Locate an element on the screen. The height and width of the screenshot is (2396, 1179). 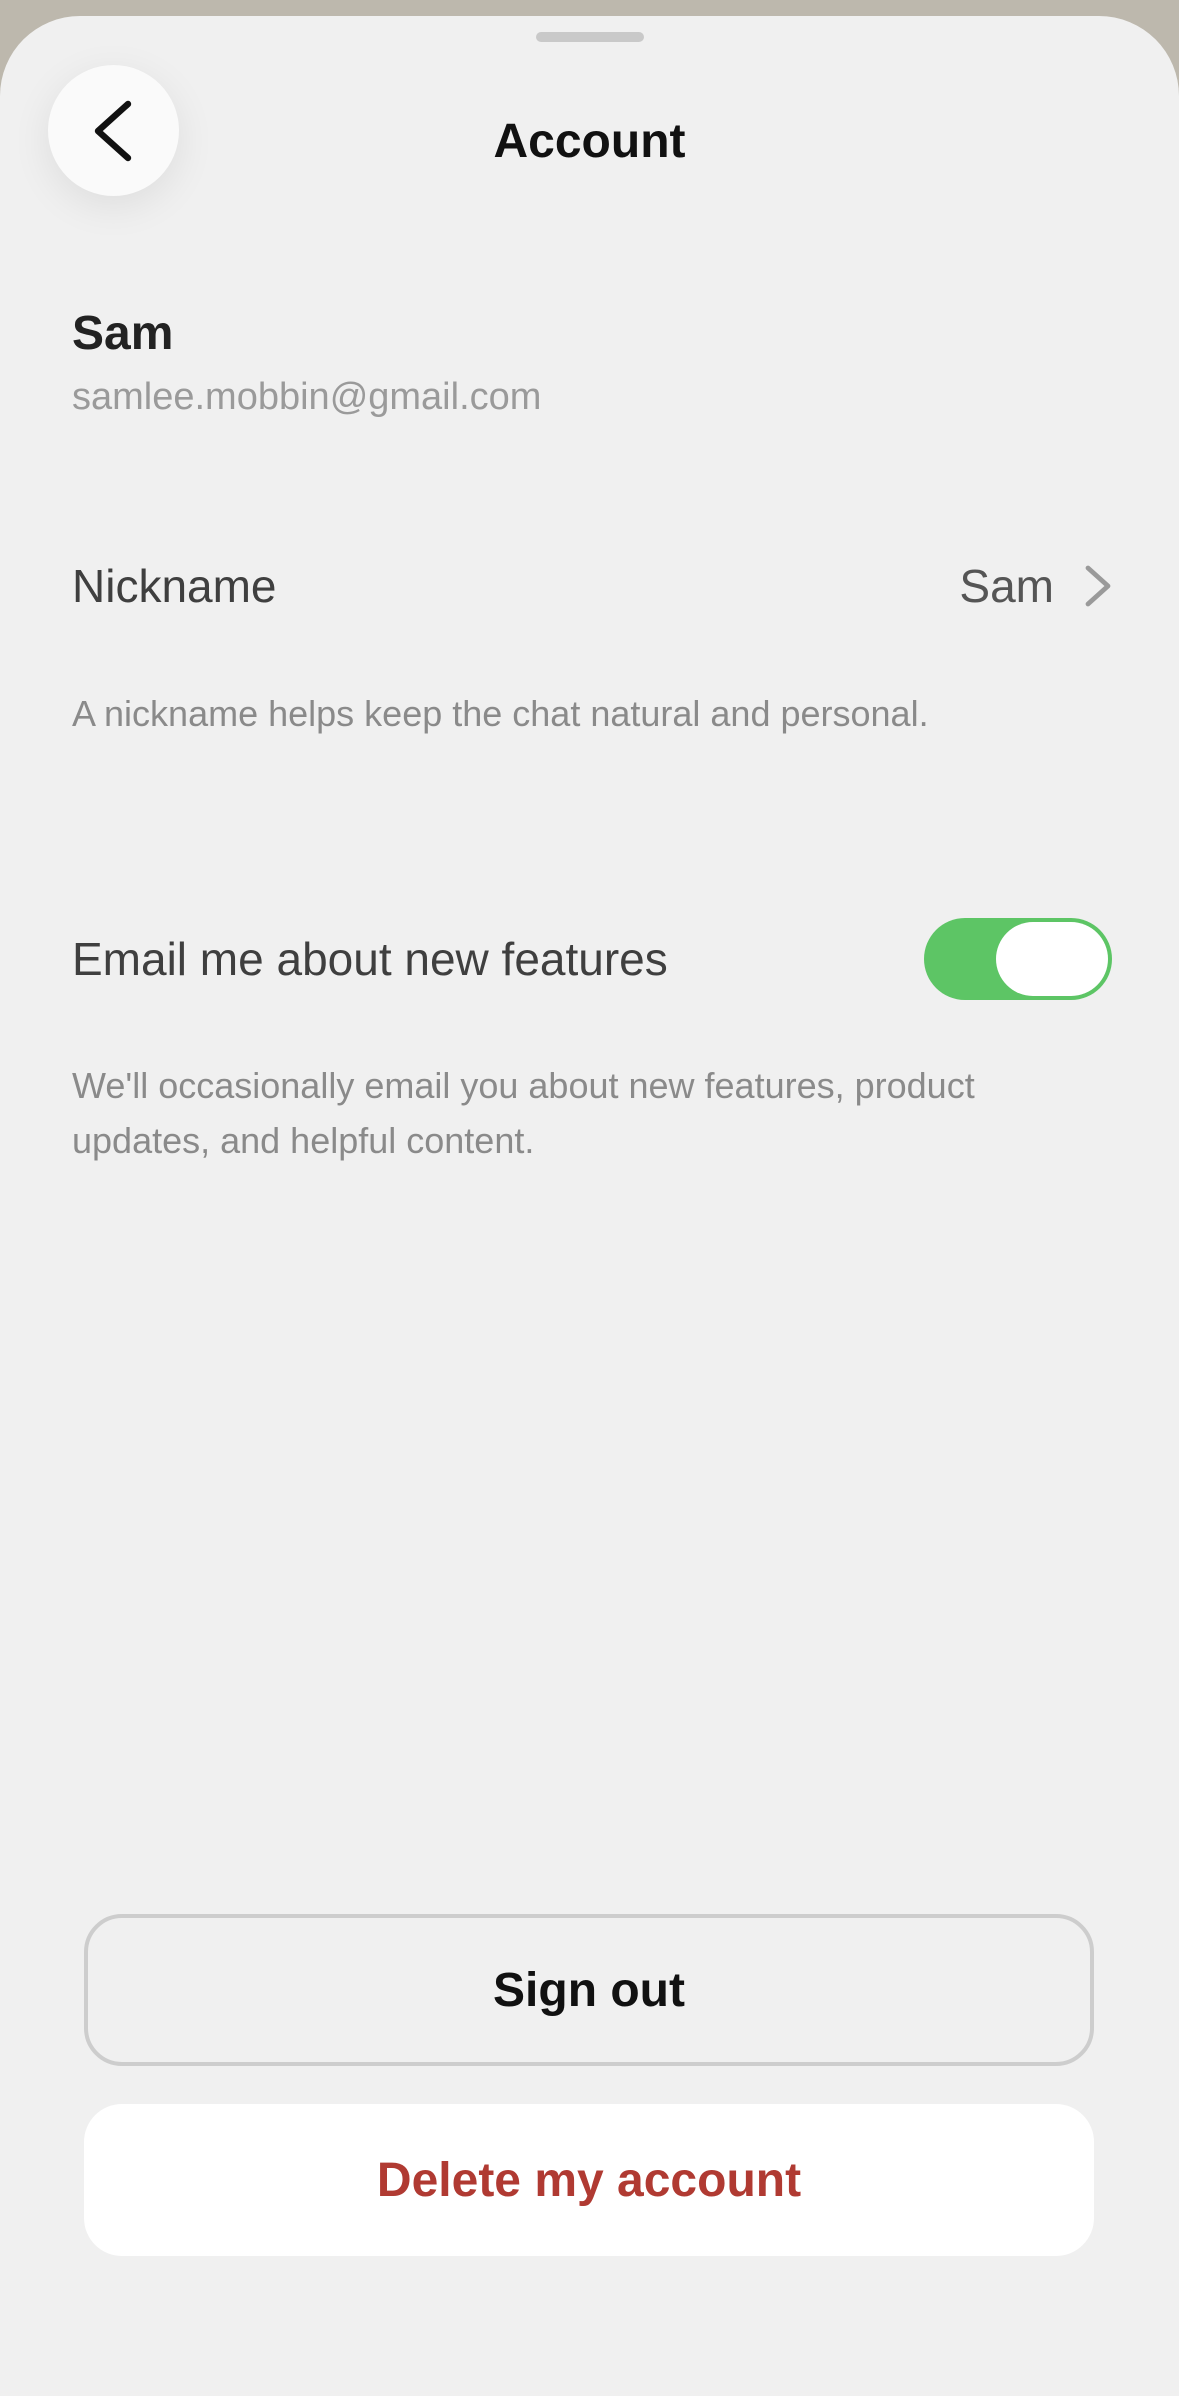
nickname-value-group: Sam is located at coordinates (1035, 586).